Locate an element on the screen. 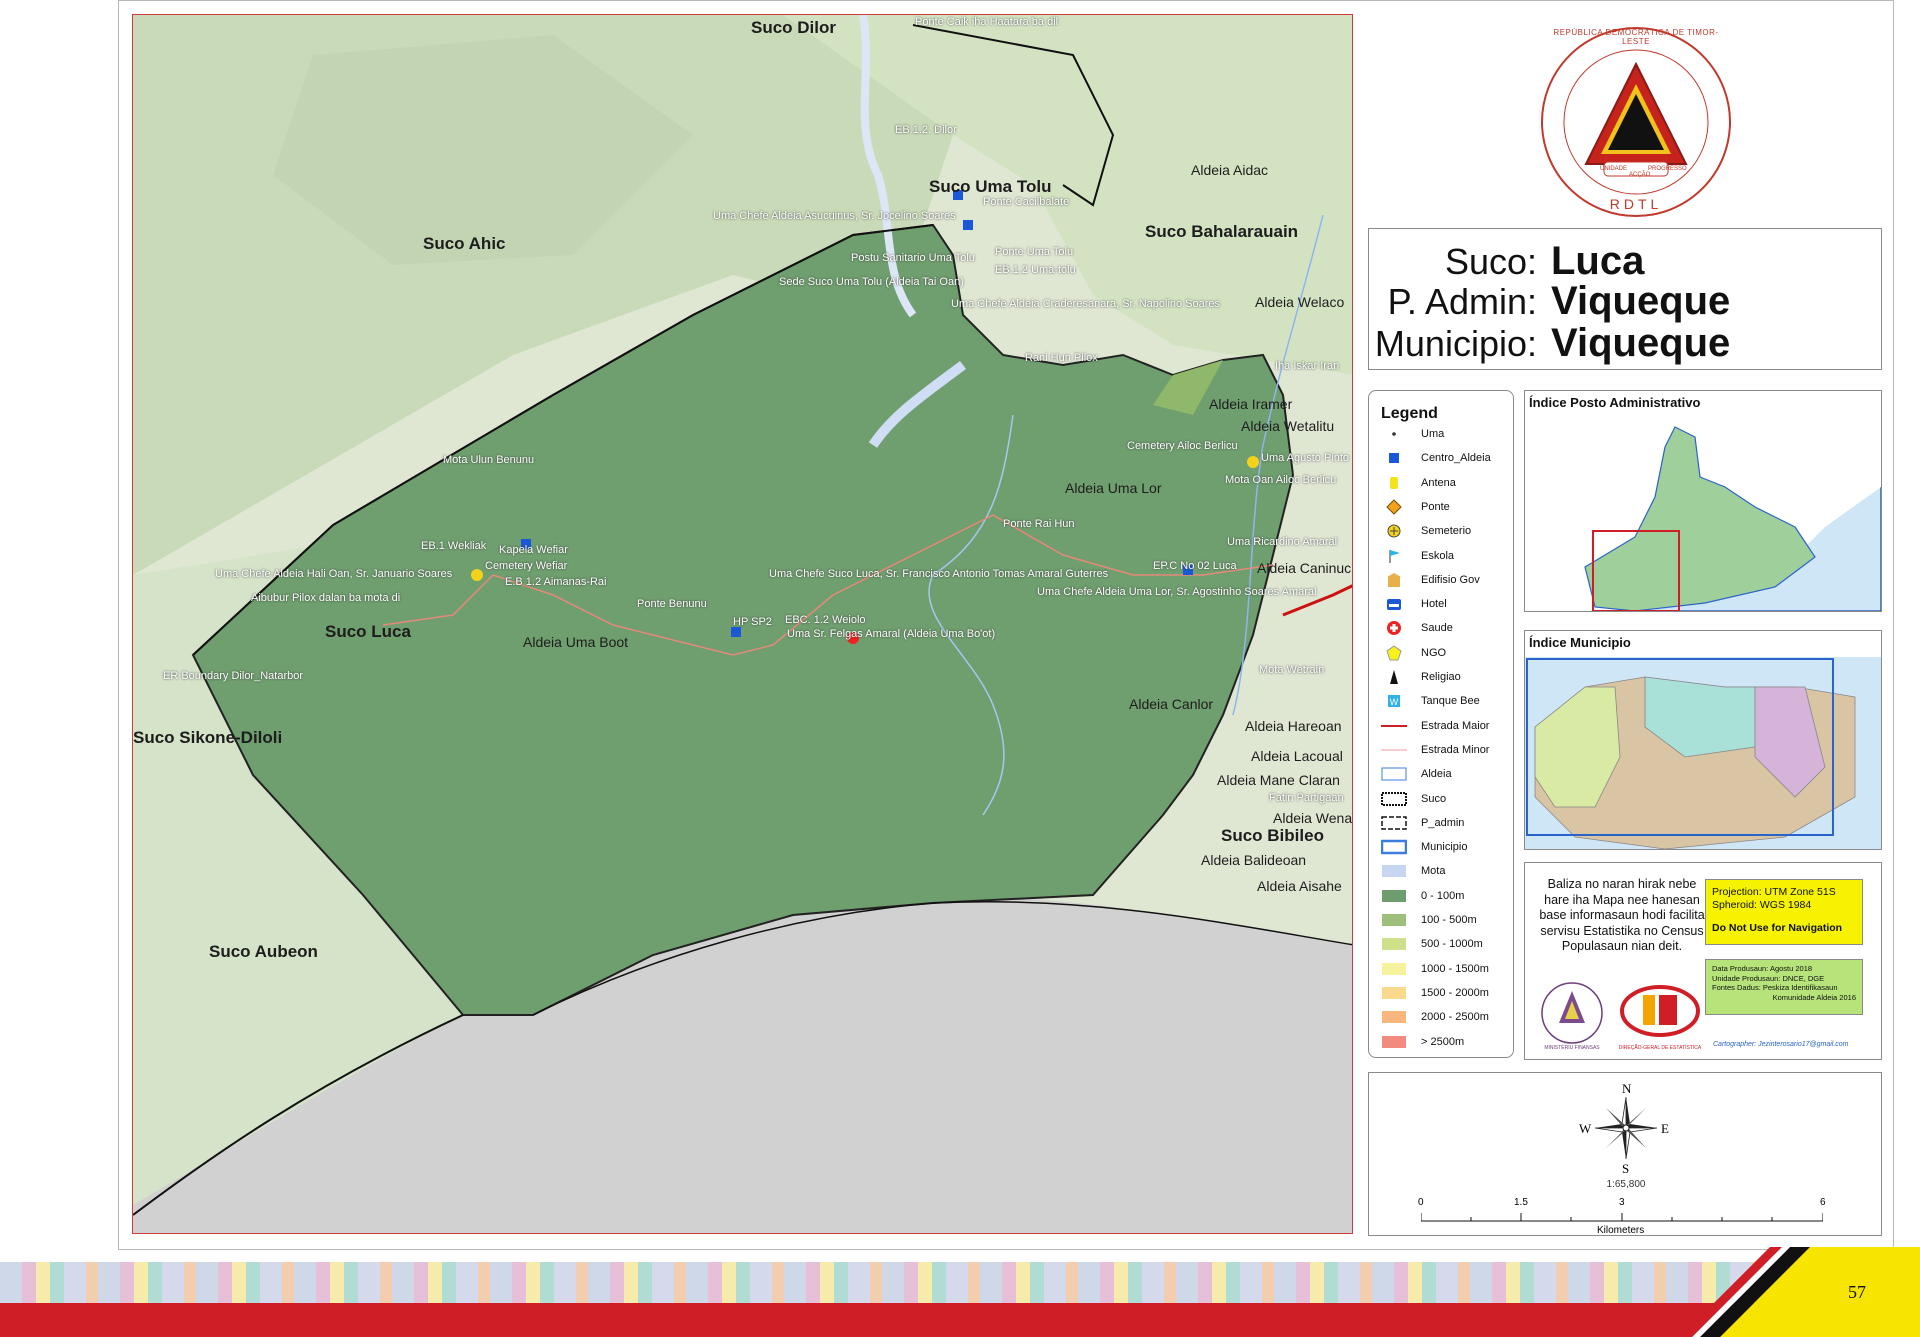 Image resolution: width=1920 pixels, height=1337 pixels. fill-0-icon is located at coordinates (1394, 896).